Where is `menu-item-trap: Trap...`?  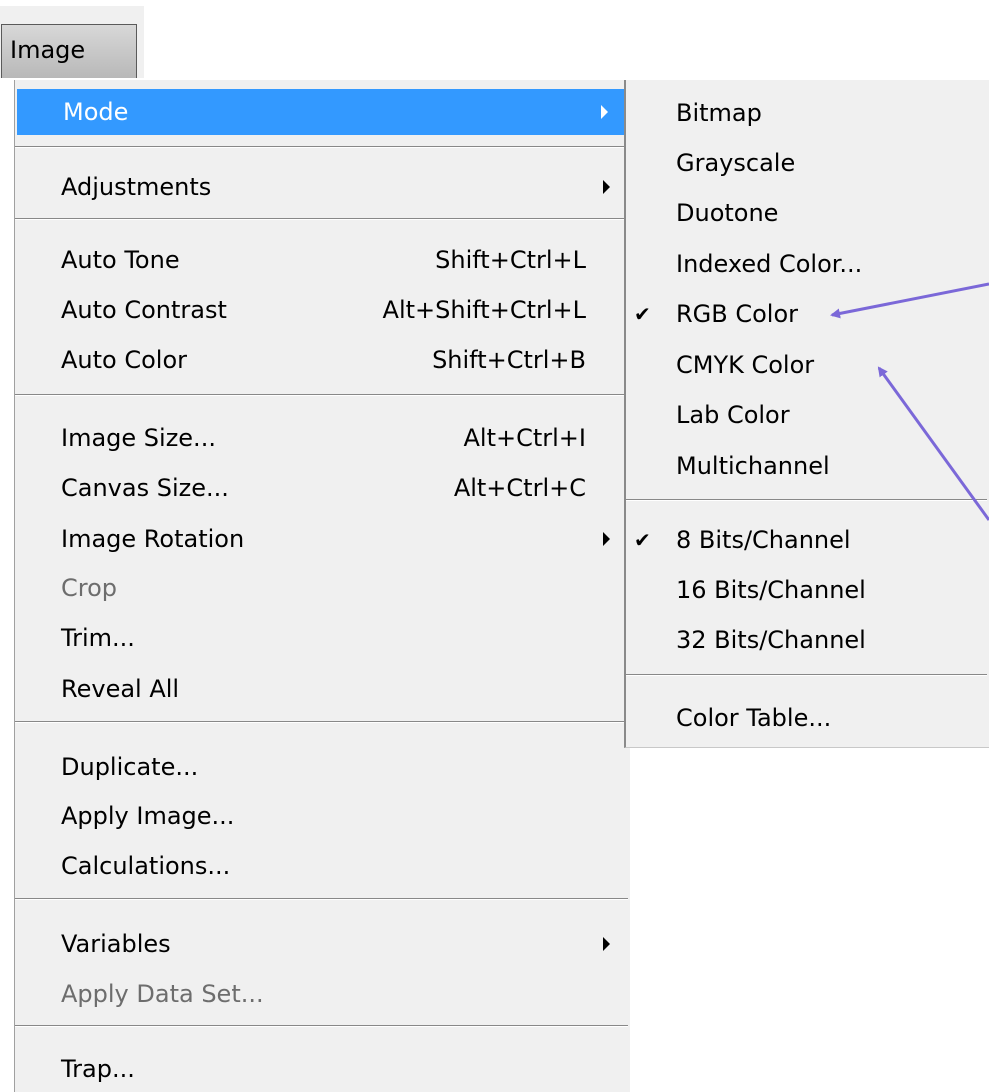
menu-item-trap: Trap... is located at coordinates (322, 1069).